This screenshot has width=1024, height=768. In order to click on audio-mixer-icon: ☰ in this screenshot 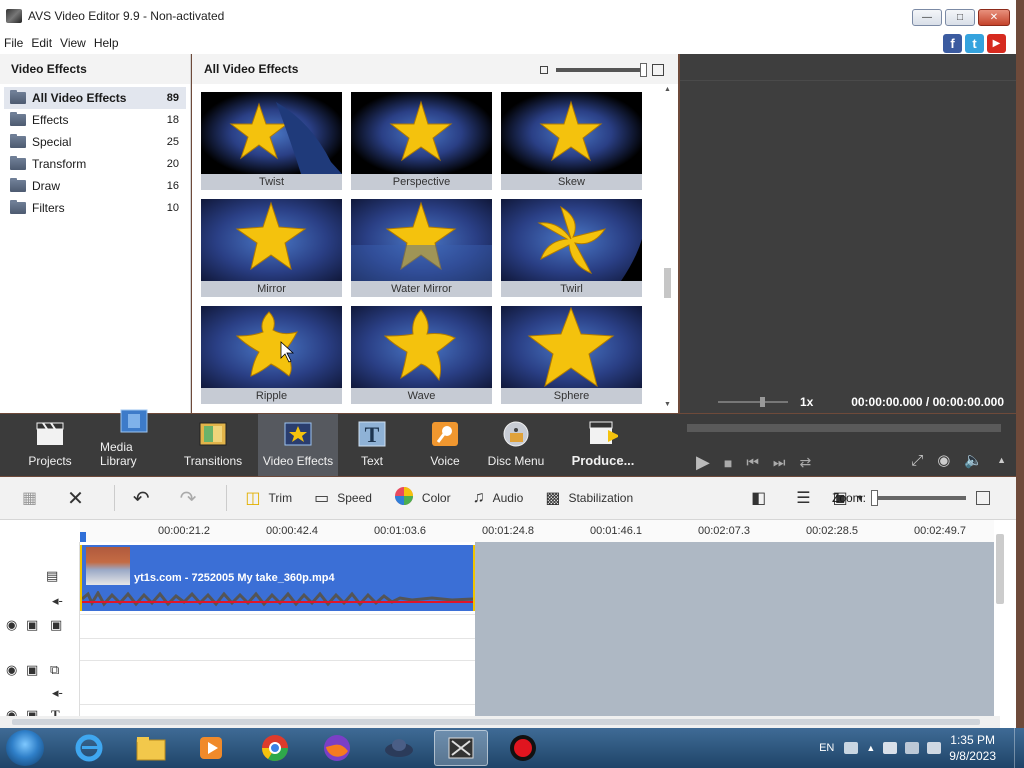, I will do `click(807, 498)`.